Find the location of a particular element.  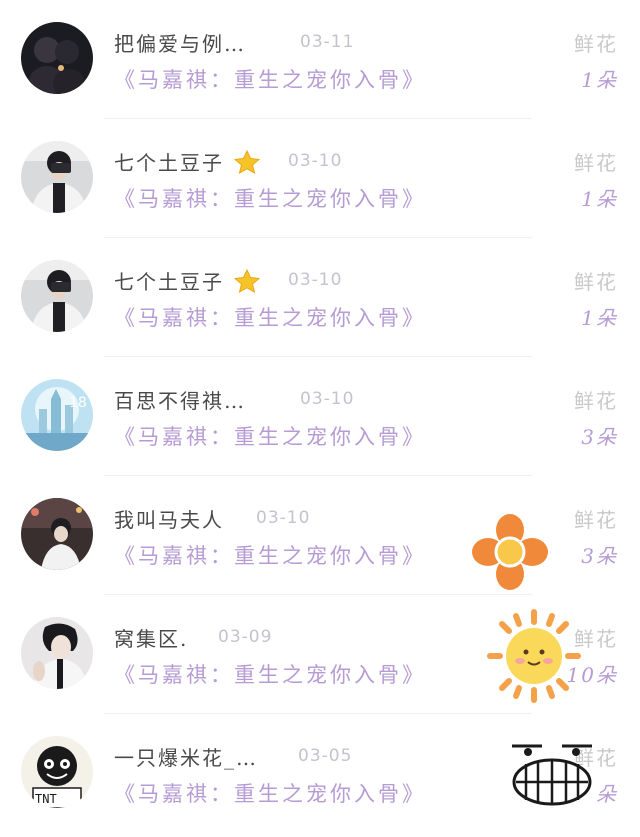

avatar: 18 is located at coordinates (57, 415).